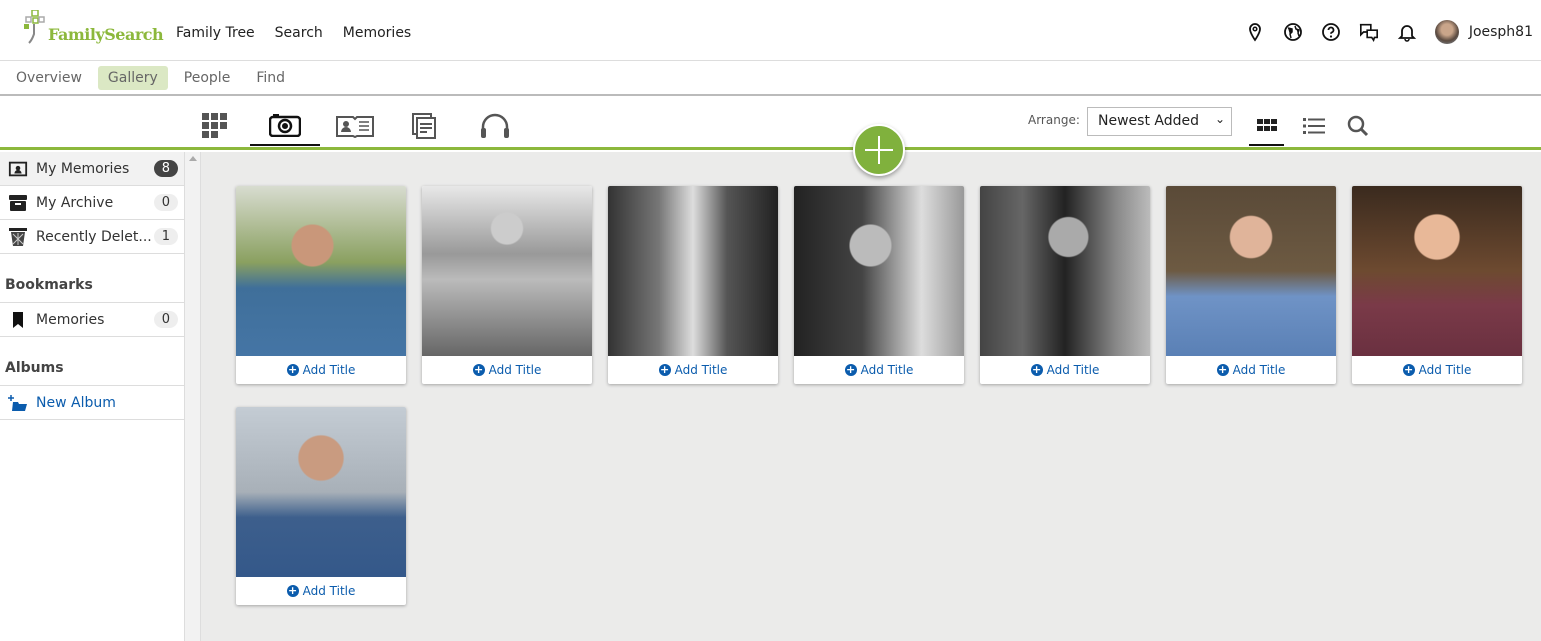 The width and height of the screenshot is (1541, 641). What do you see at coordinates (1369, 32) in the screenshot?
I see `chat-icon` at bounding box center [1369, 32].